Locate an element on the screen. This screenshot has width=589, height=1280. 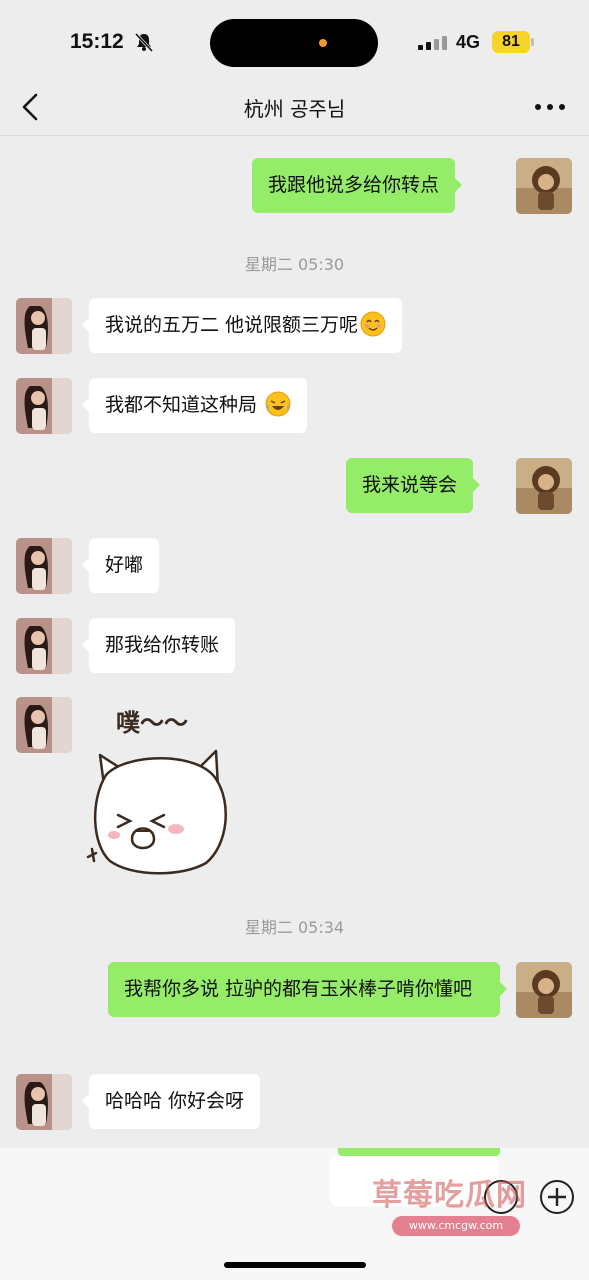
message-bubble-incoming: 我都不知道这种局 is located at coordinates (194, 405).